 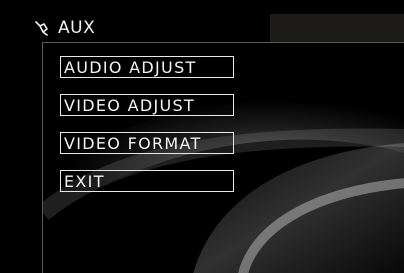 I want to click on aux-plug-icon, so click(x=42, y=28).